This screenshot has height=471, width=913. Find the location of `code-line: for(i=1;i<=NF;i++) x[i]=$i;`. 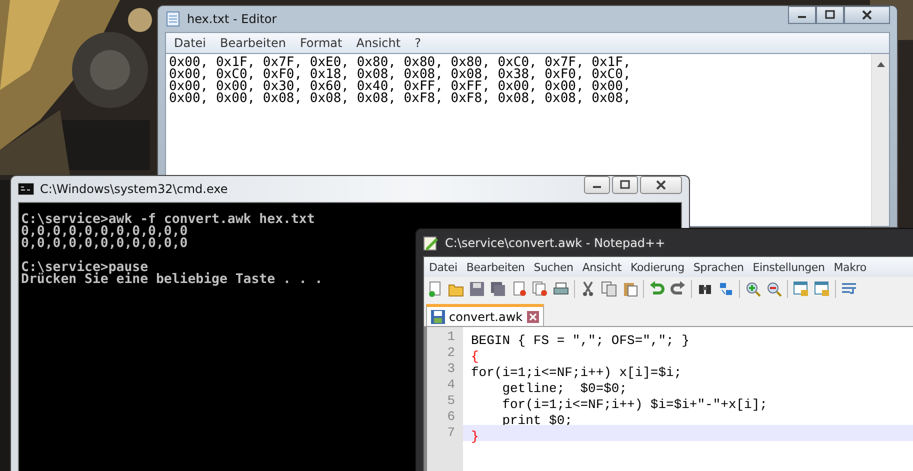

code-line: for(i=1;i<=NF;i++) x[i]=$i; is located at coordinates (576, 372).